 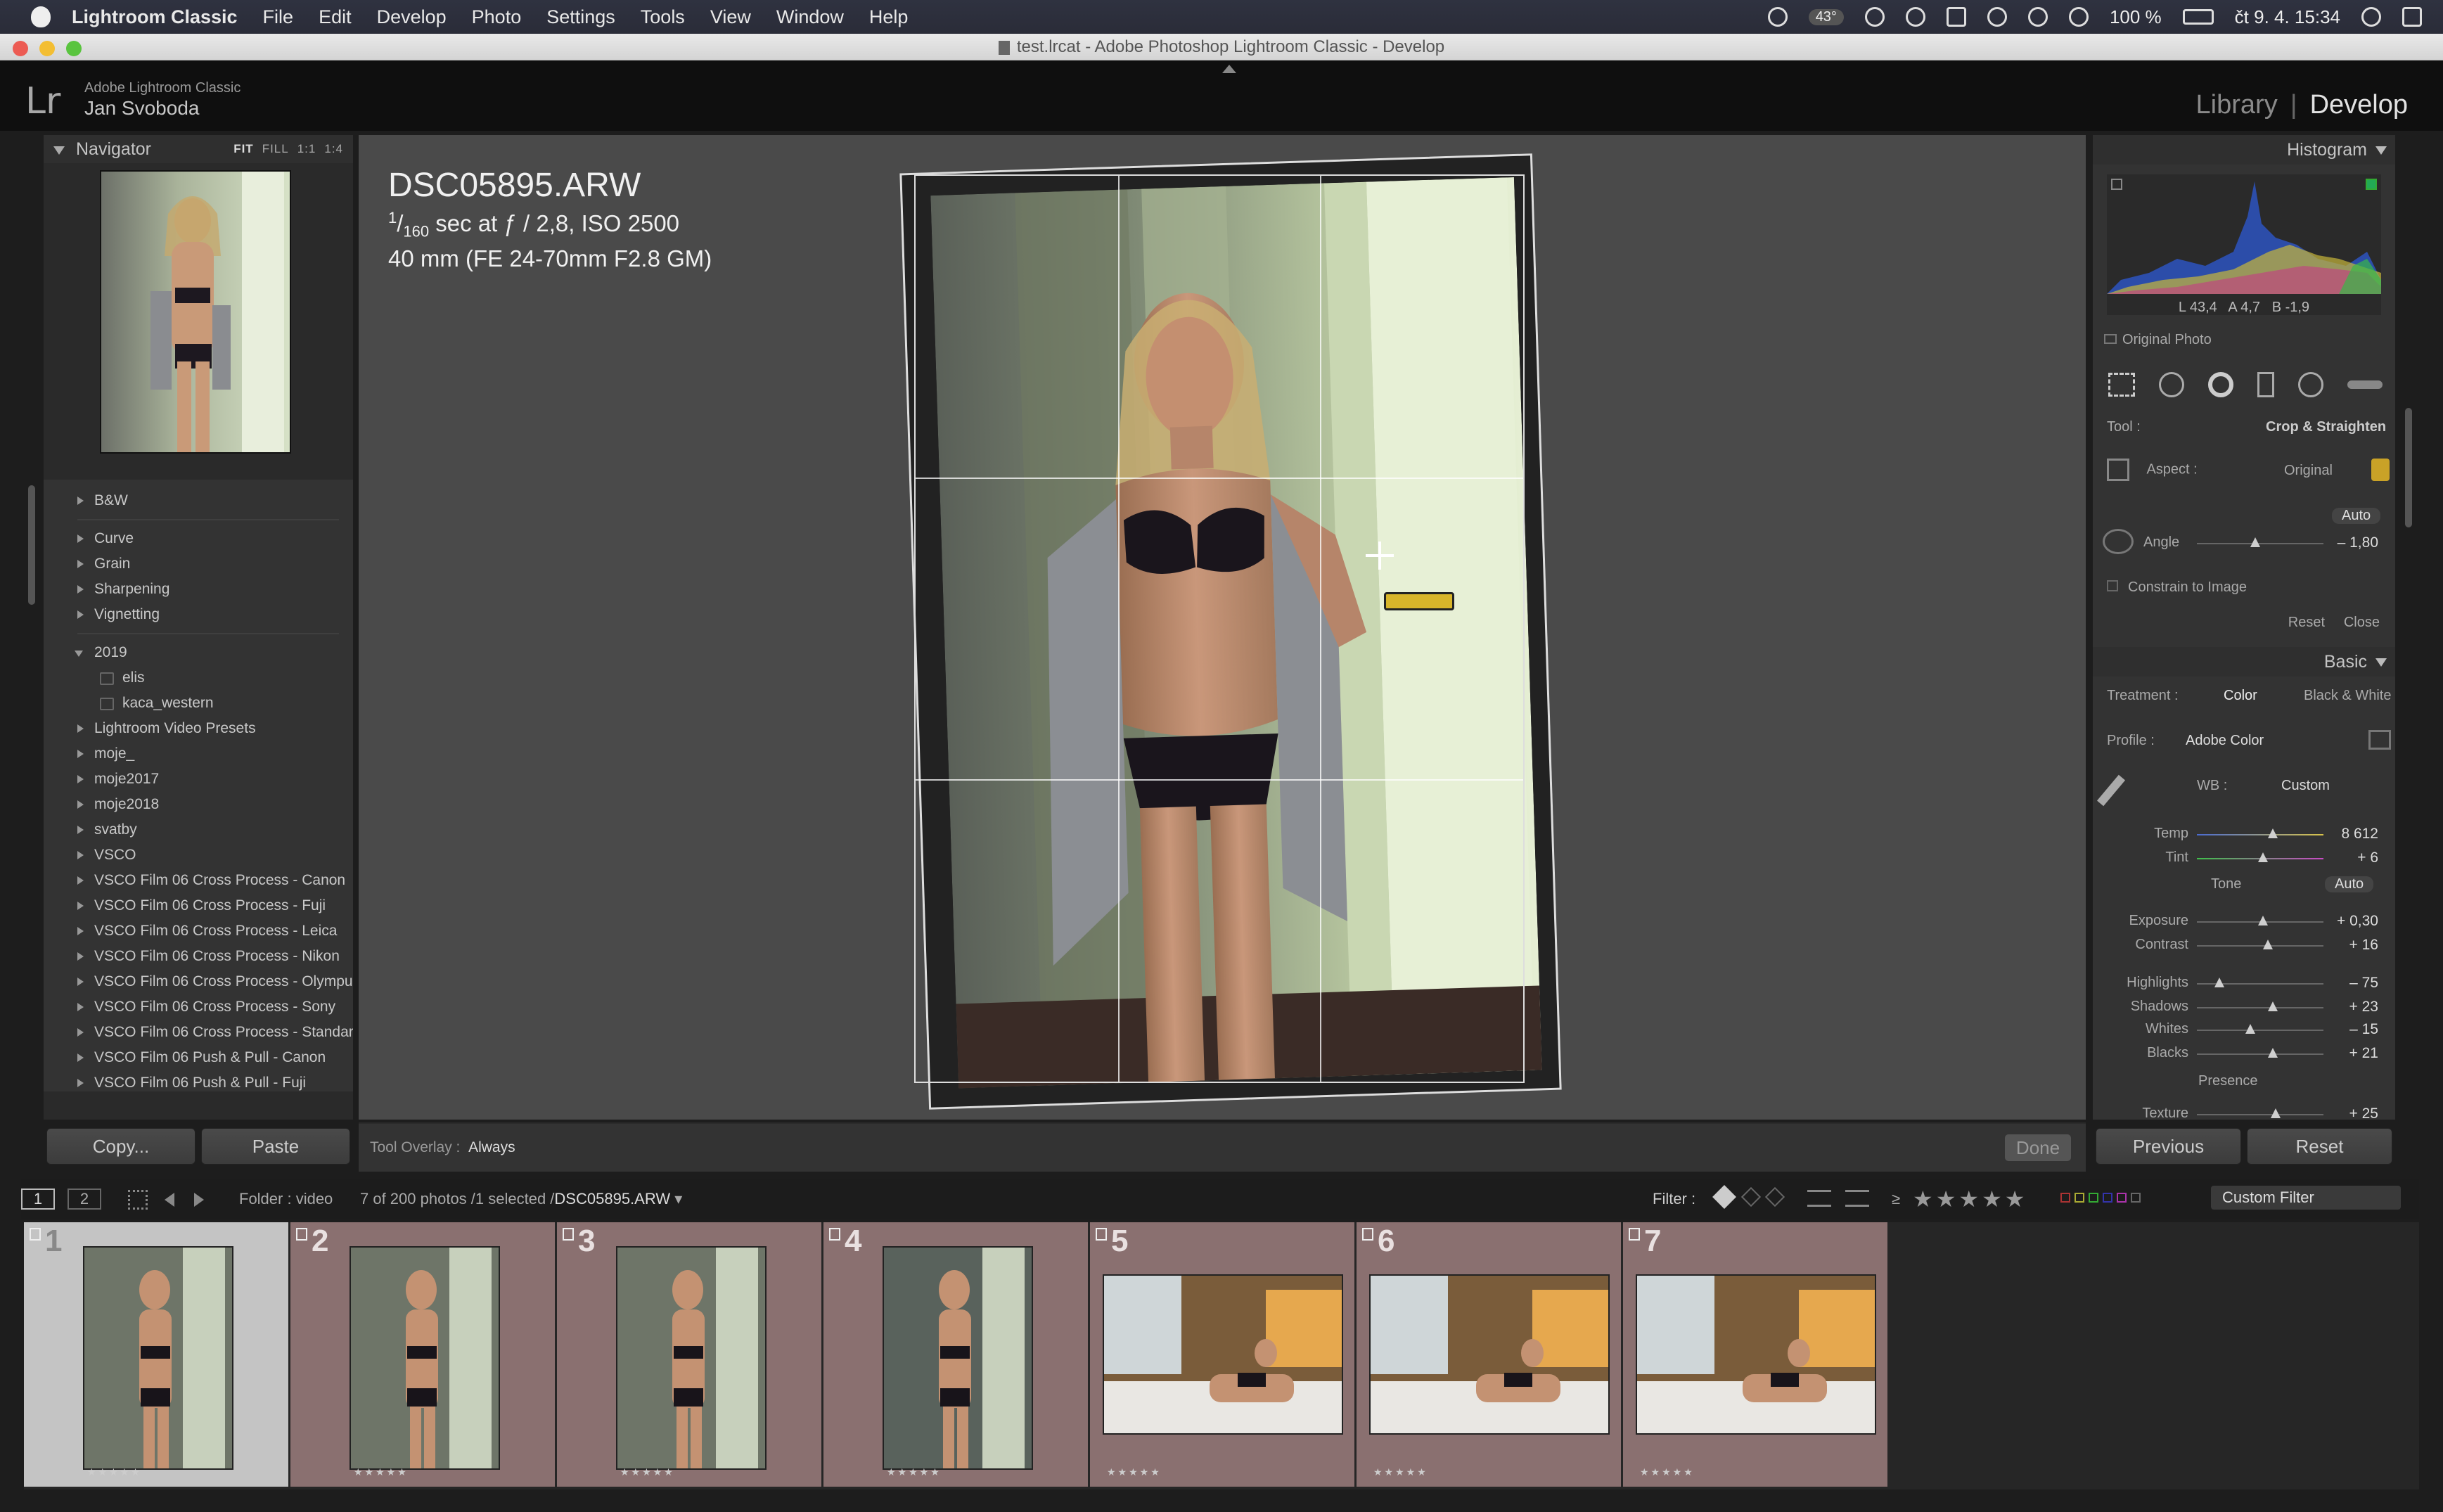 I want to click on angle-slider, so click(x=2260, y=542).